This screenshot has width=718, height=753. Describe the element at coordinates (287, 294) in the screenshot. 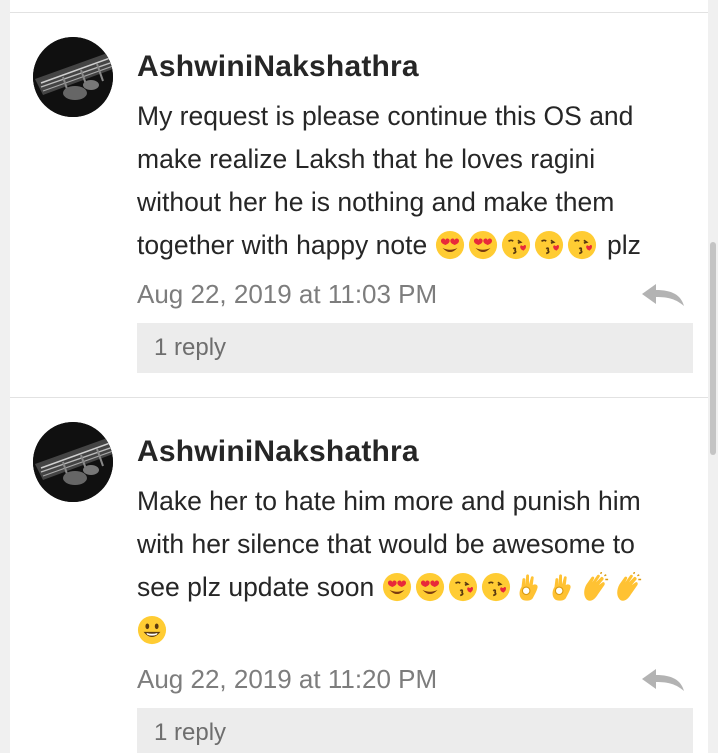

I see `comment-timestamp: Aug 22, 2019 at 11:03 PM` at that location.